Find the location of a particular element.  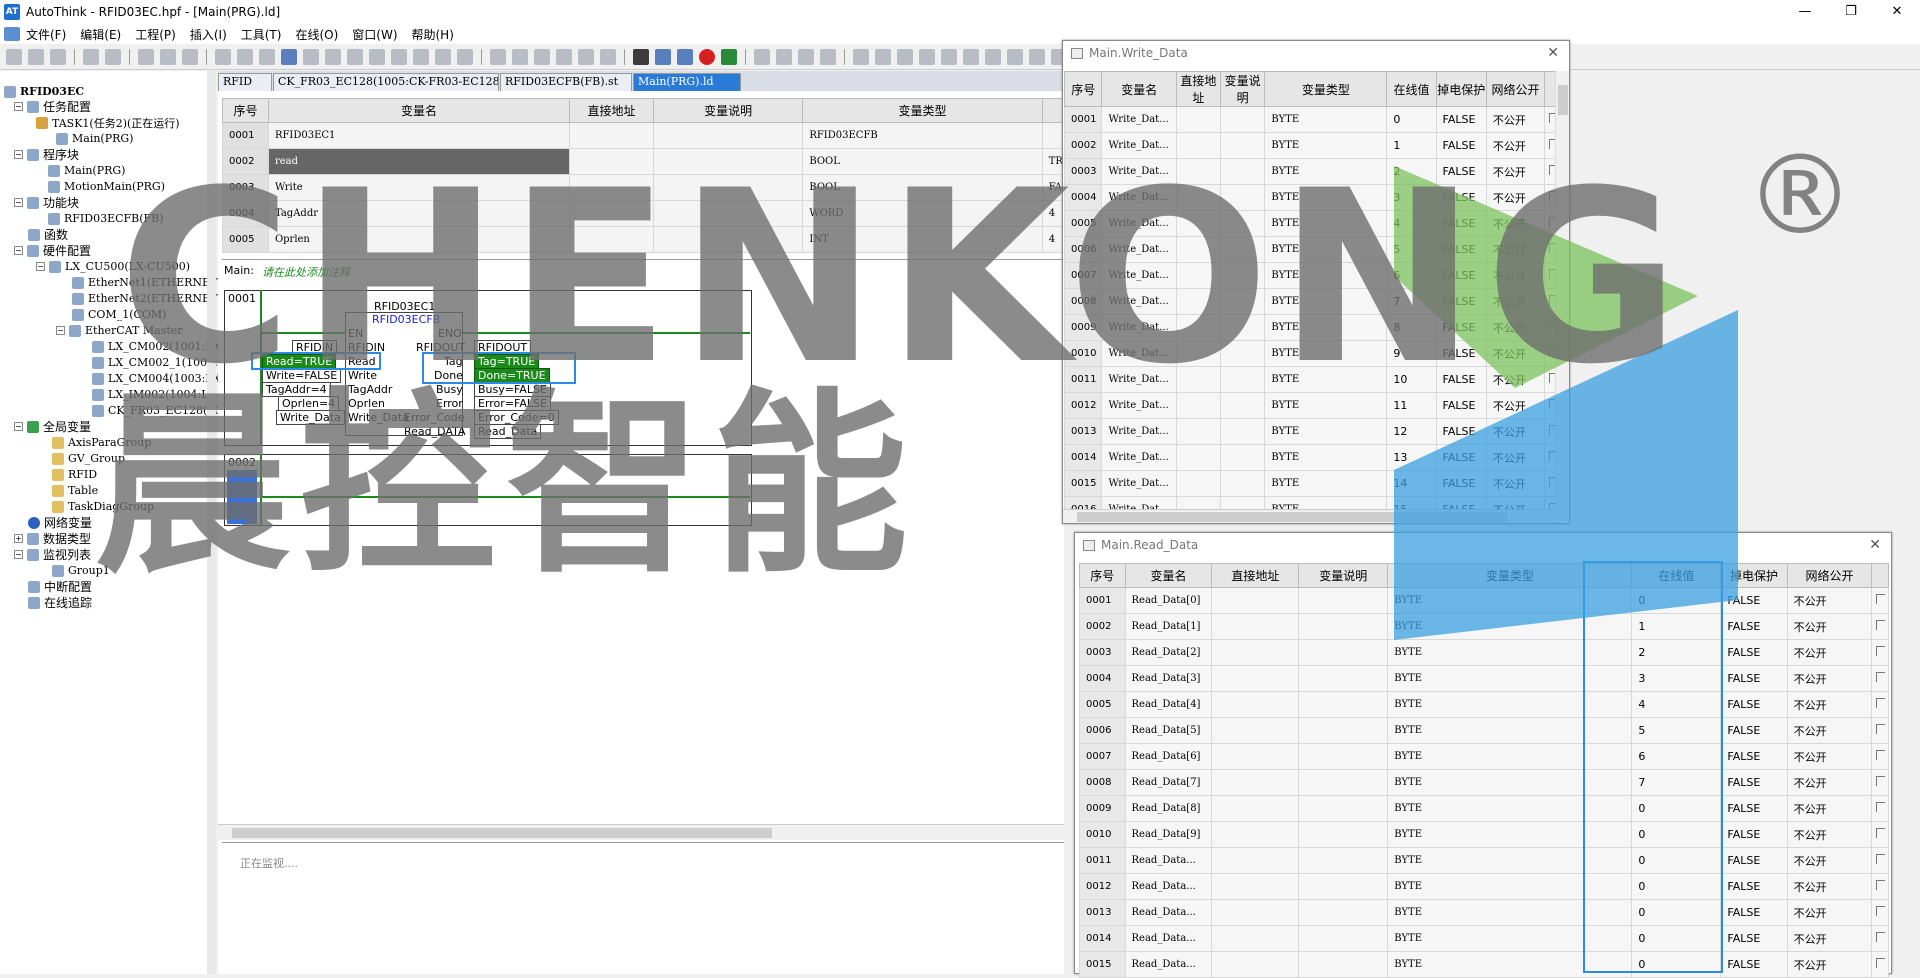

rung-delete-icon is located at coordinates (949, 56).